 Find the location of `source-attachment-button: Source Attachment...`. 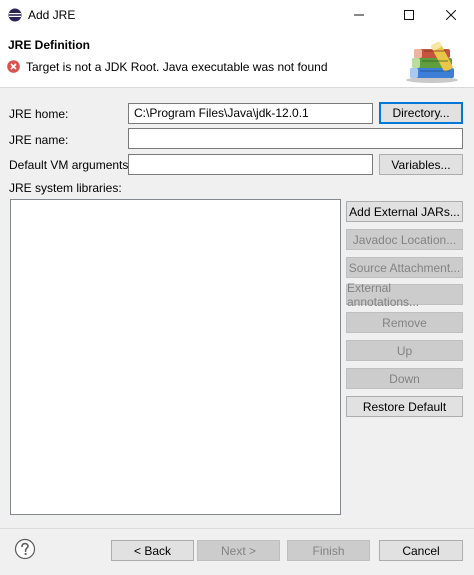

source-attachment-button: Source Attachment... is located at coordinates (404, 267).